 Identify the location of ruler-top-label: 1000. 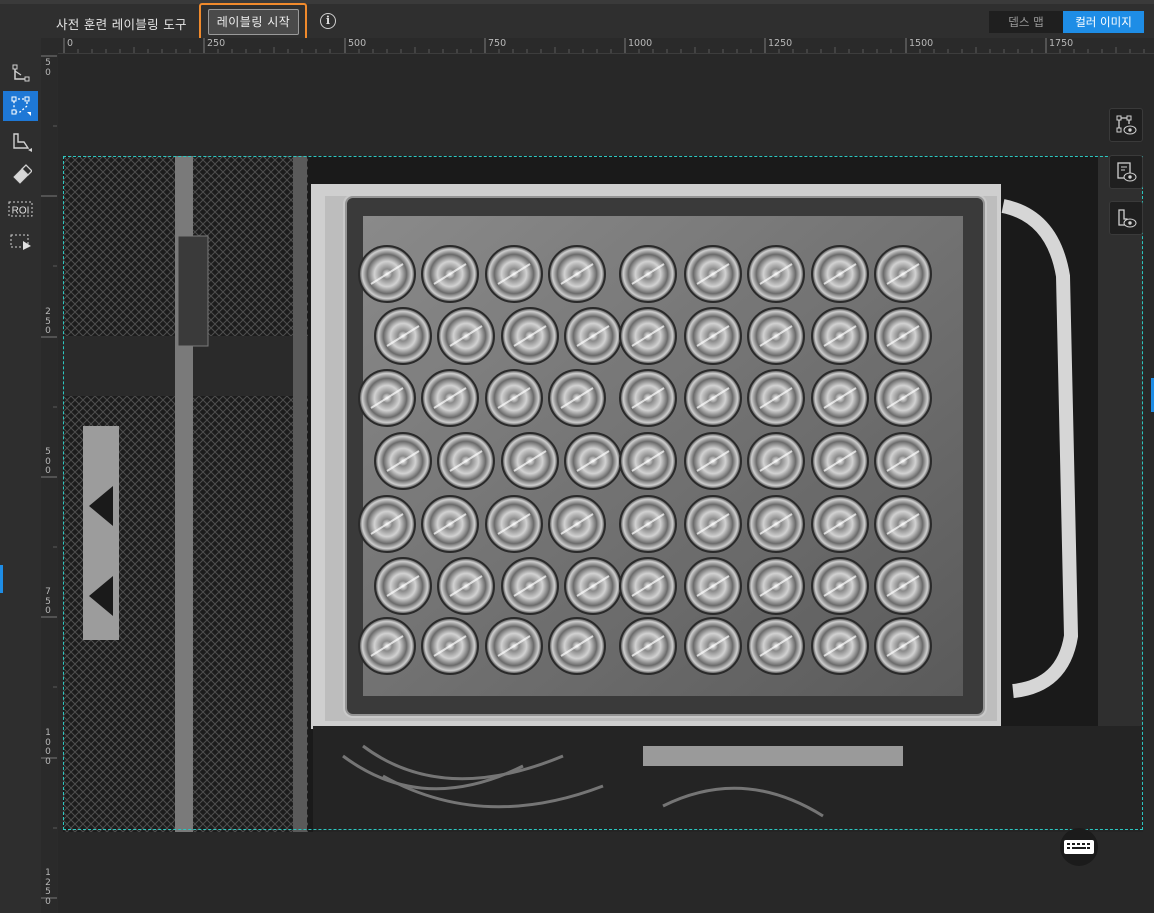
(640, 43).